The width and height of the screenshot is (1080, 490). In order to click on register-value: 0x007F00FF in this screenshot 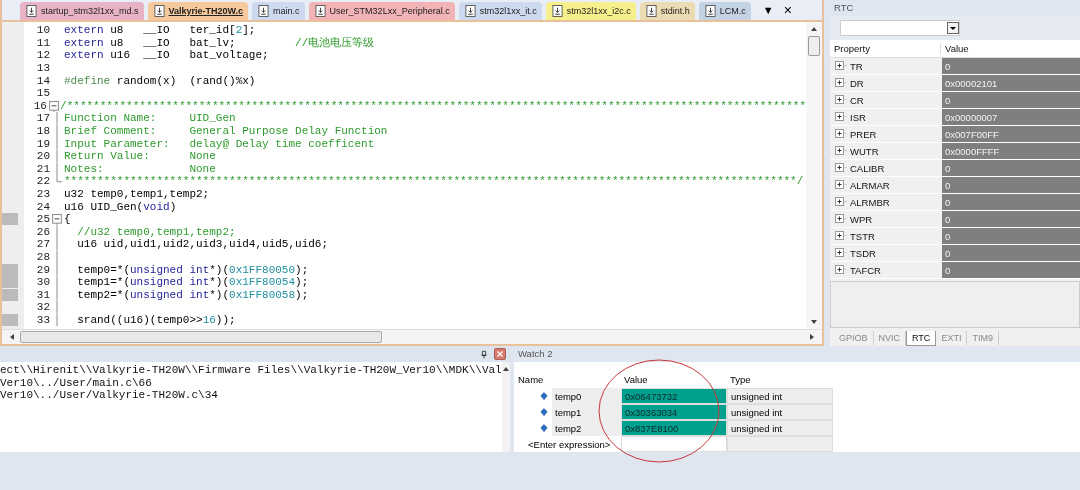, I will do `click(1011, 134)`.